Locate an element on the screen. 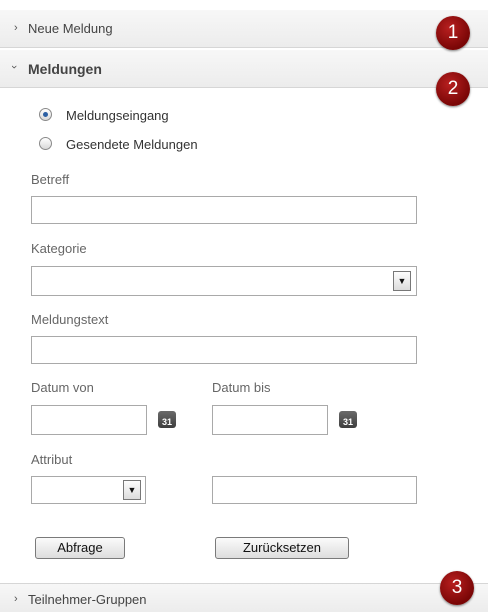 This screenshot has height=612, width=488. kategorie-label: Kategorie is located at coordinates (59, 248).